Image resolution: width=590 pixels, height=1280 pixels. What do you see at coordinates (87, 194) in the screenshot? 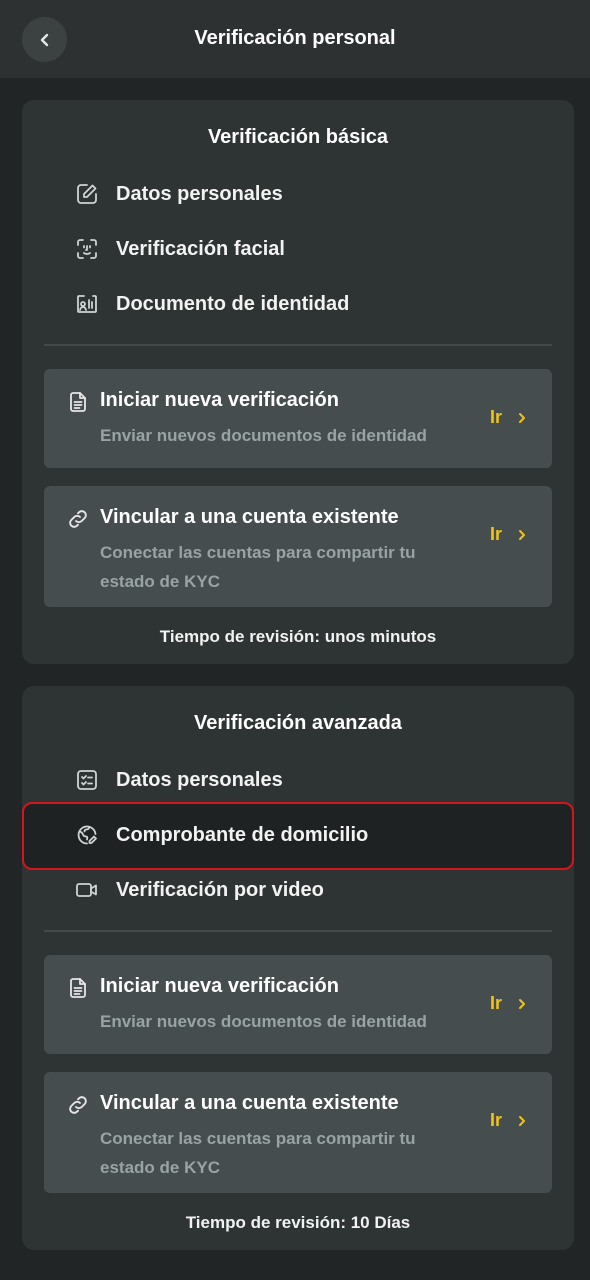
I see `edit-square-icon` at bounding box center [87, 194].